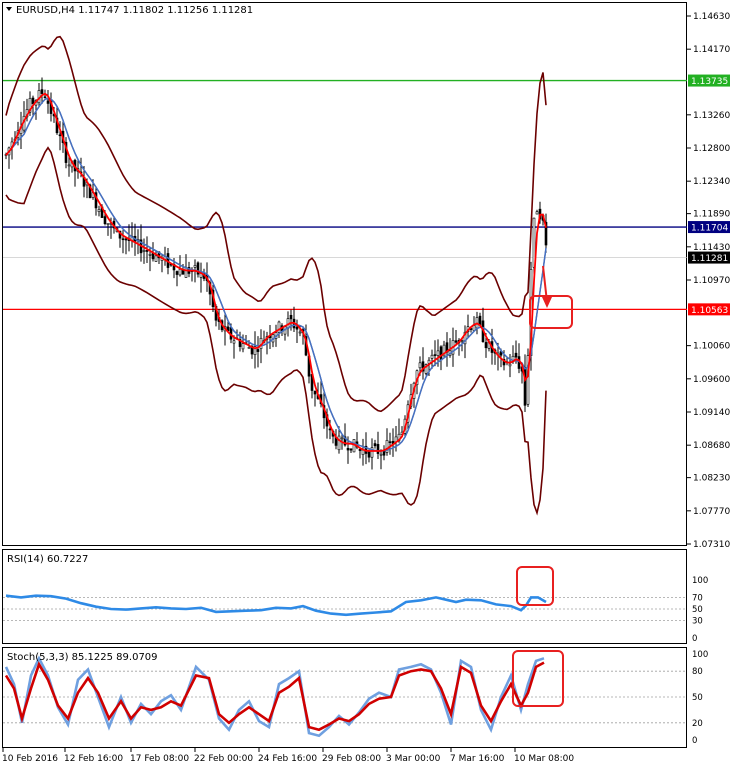 Image resolution: width=731 pixels, height=772 pixels. What do you see at coordinates (711, 116) in the screenshot?
I see `price-y-tick-label: 1.13260` at bounding box center [711, 116].